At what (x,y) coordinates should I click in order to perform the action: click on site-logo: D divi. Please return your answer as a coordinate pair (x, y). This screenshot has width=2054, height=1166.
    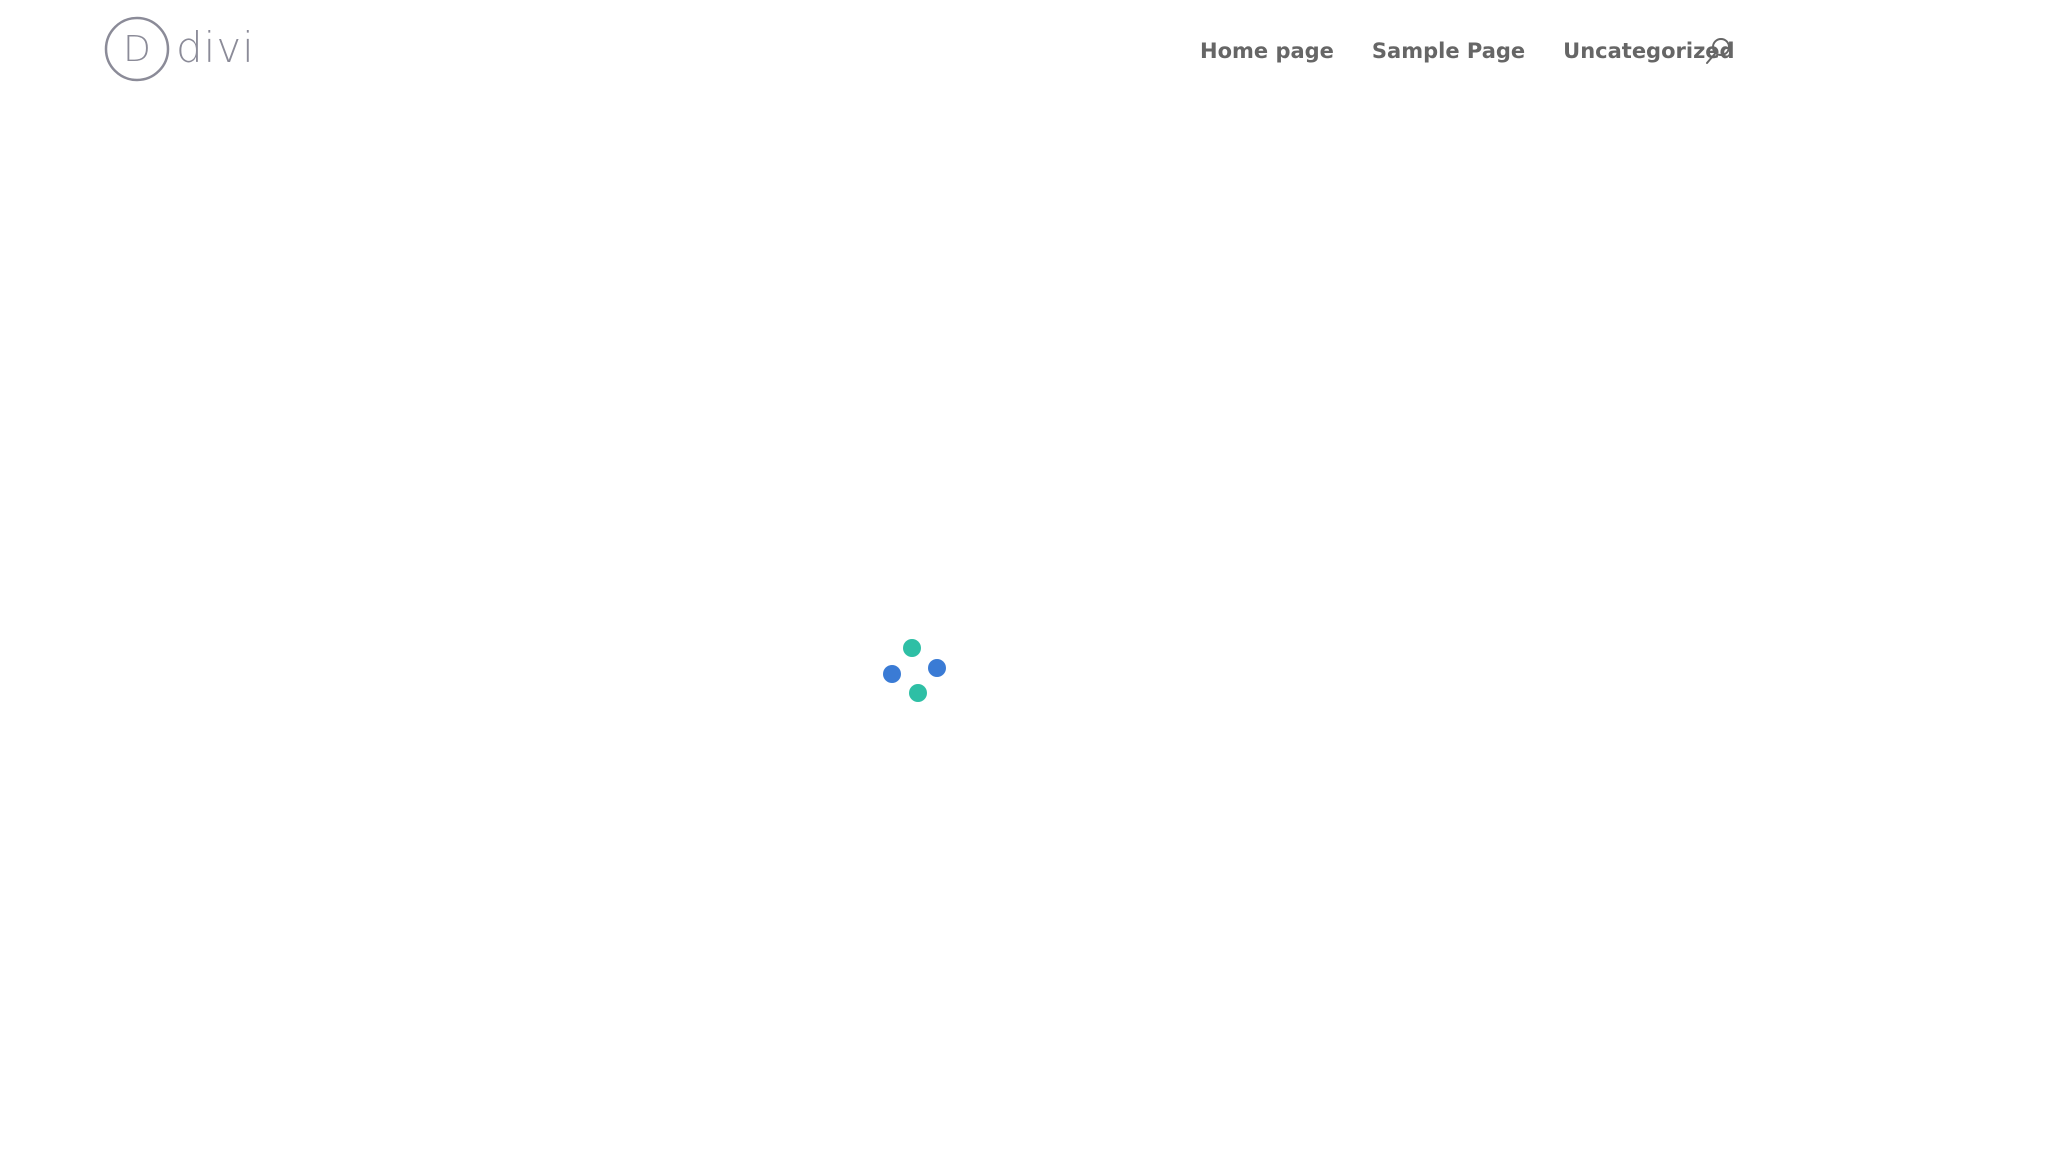
    Looking at the image, I should click on (179, 51).